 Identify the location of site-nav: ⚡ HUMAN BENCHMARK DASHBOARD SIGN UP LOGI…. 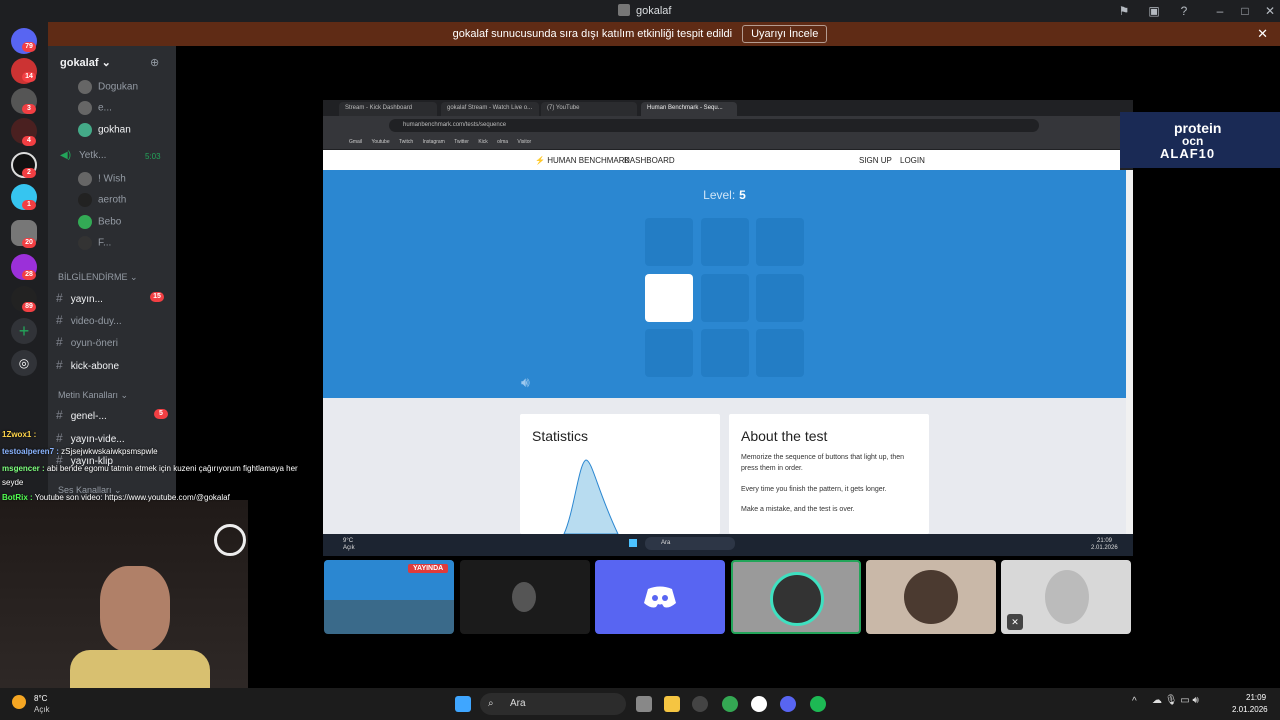
(721, 160).